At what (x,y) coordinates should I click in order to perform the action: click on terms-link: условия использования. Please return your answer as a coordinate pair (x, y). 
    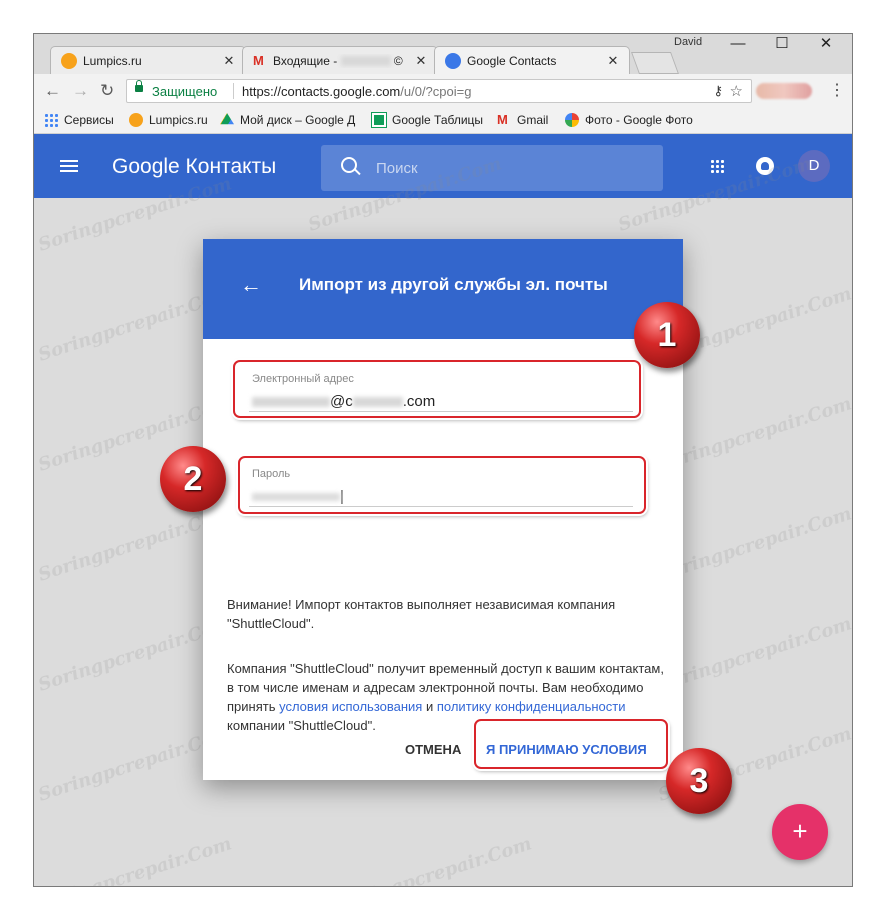
    Looking at the image, I should click on (350, 706).